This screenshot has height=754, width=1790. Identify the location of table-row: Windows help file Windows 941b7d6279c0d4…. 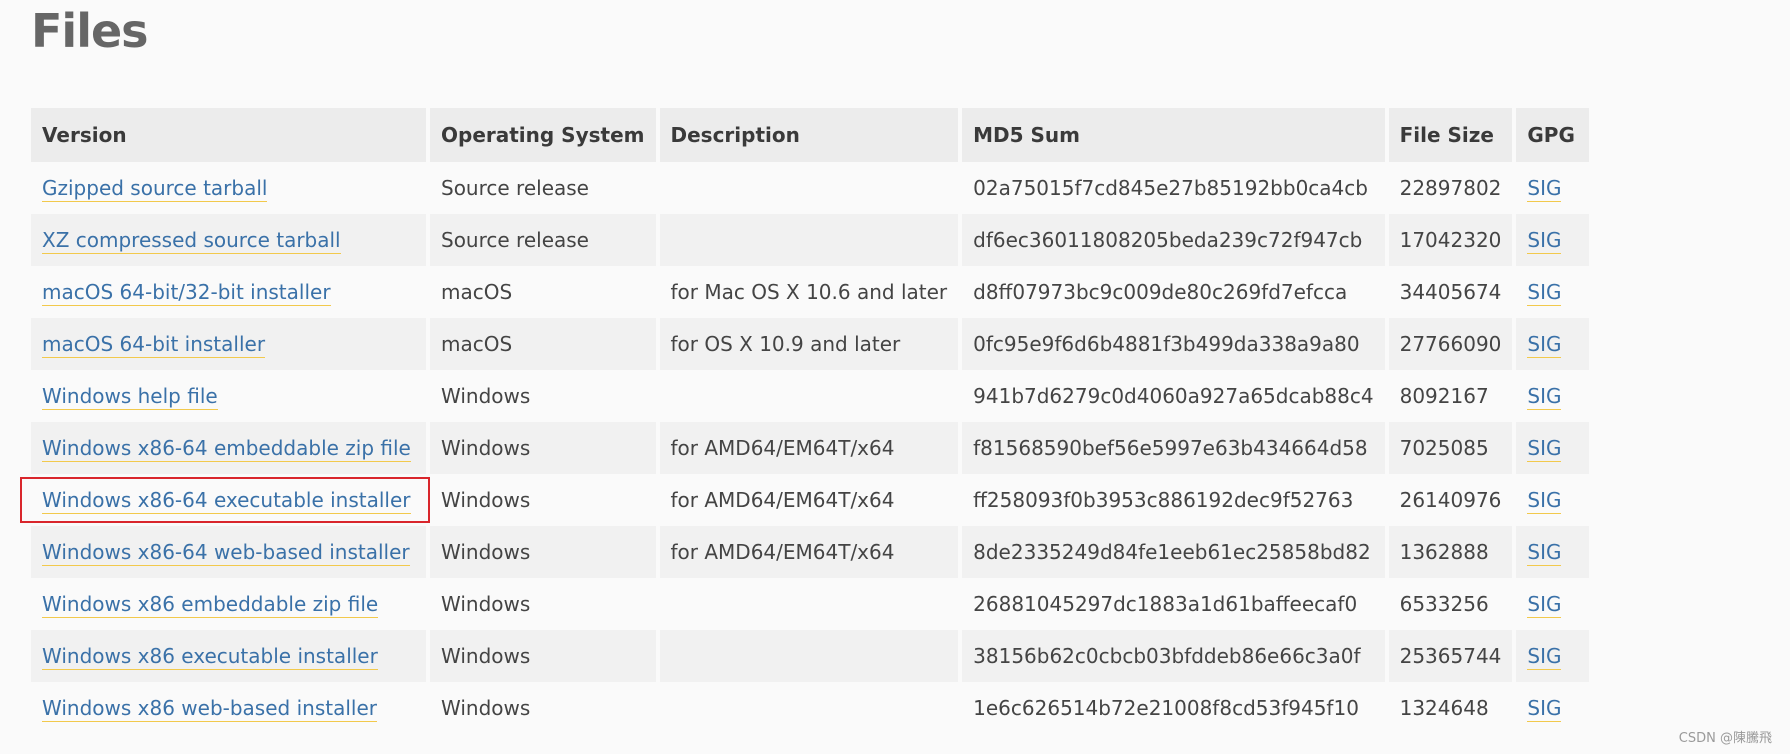
(810, 396).